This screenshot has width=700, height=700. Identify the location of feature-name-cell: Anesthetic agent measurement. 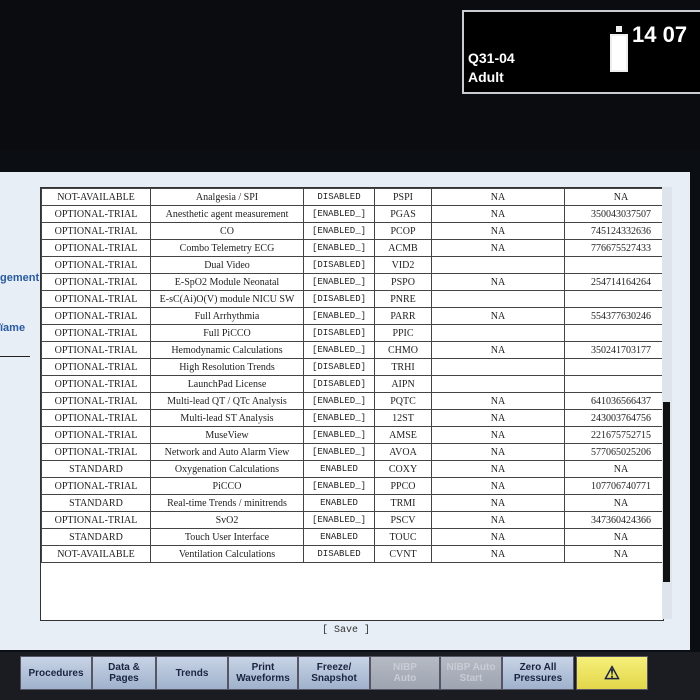
(227, 214).